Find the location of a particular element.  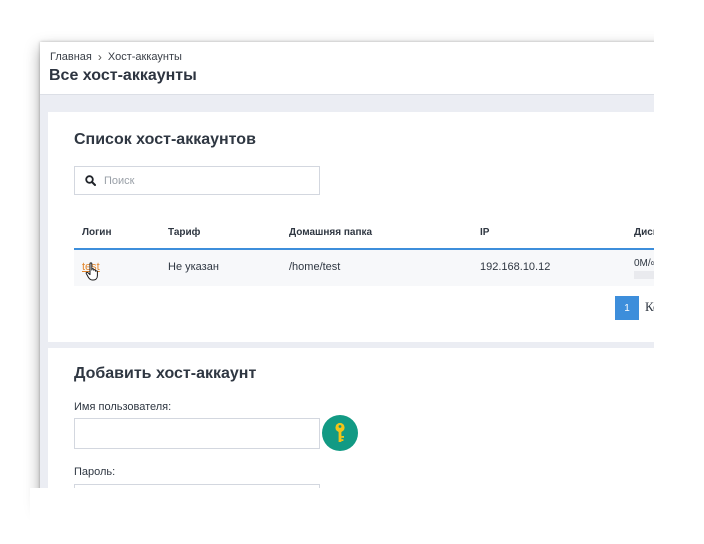

breadcrumb: Главная › Хост-аккаунты is located at coordinates (116, 57).